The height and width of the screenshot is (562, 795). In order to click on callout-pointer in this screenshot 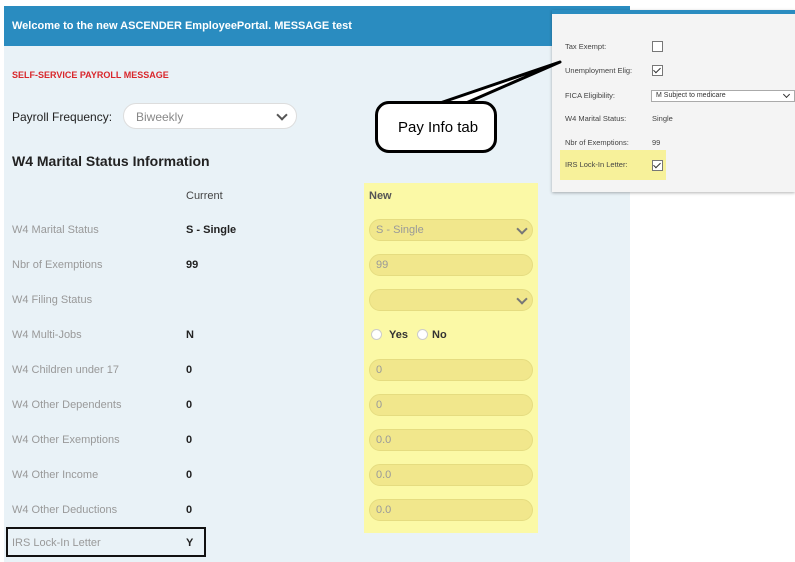, I will do `click(500, 82)`.